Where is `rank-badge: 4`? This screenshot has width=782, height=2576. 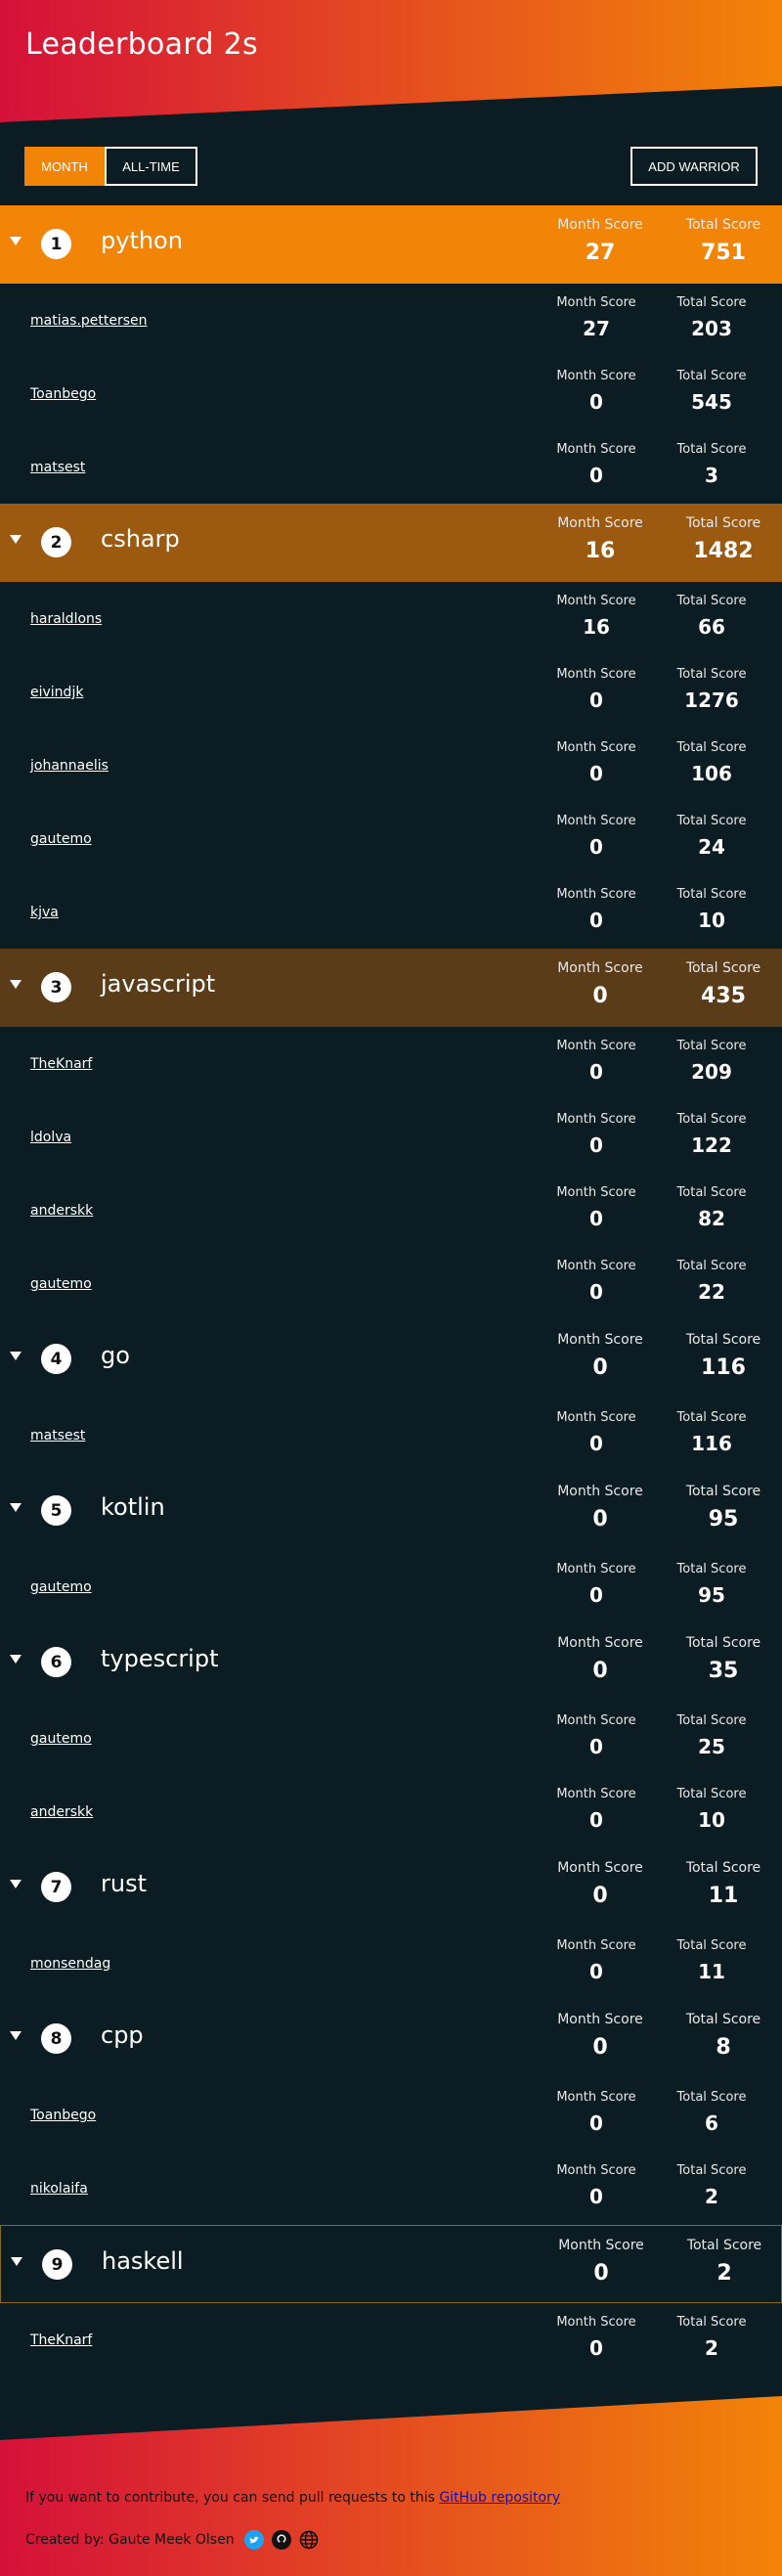
rank-badge: 4 is located at coordinates (56, 1359).